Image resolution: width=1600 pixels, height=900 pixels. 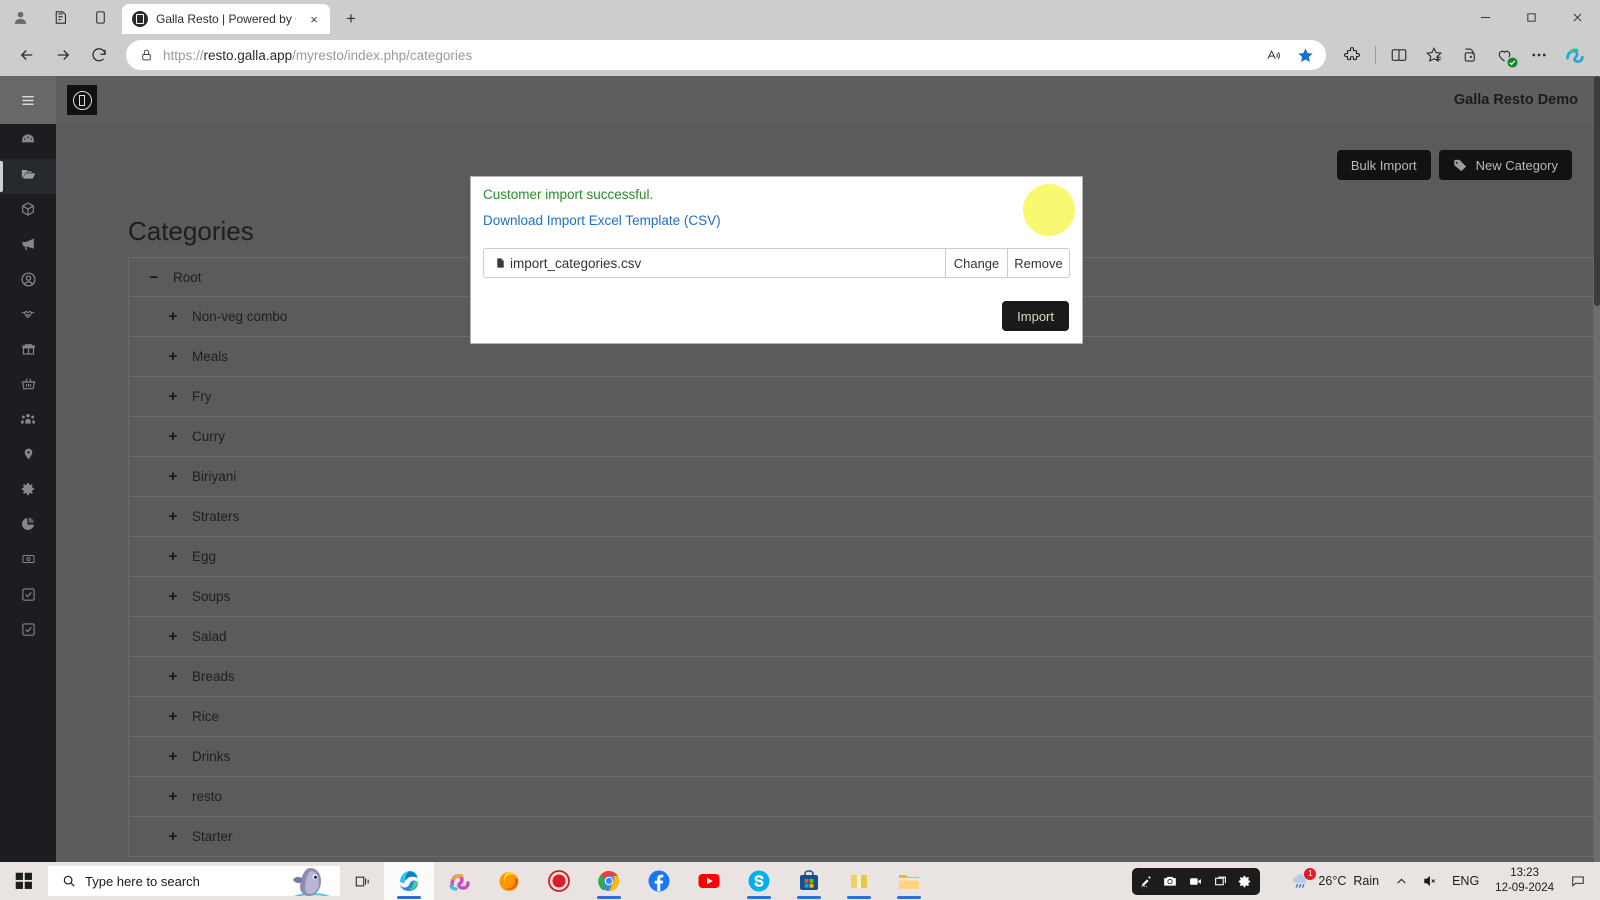 What do you see at coordinates (1220, 881) in the screenshot?
I see `window-icon` at bounding box center [1220, 881].